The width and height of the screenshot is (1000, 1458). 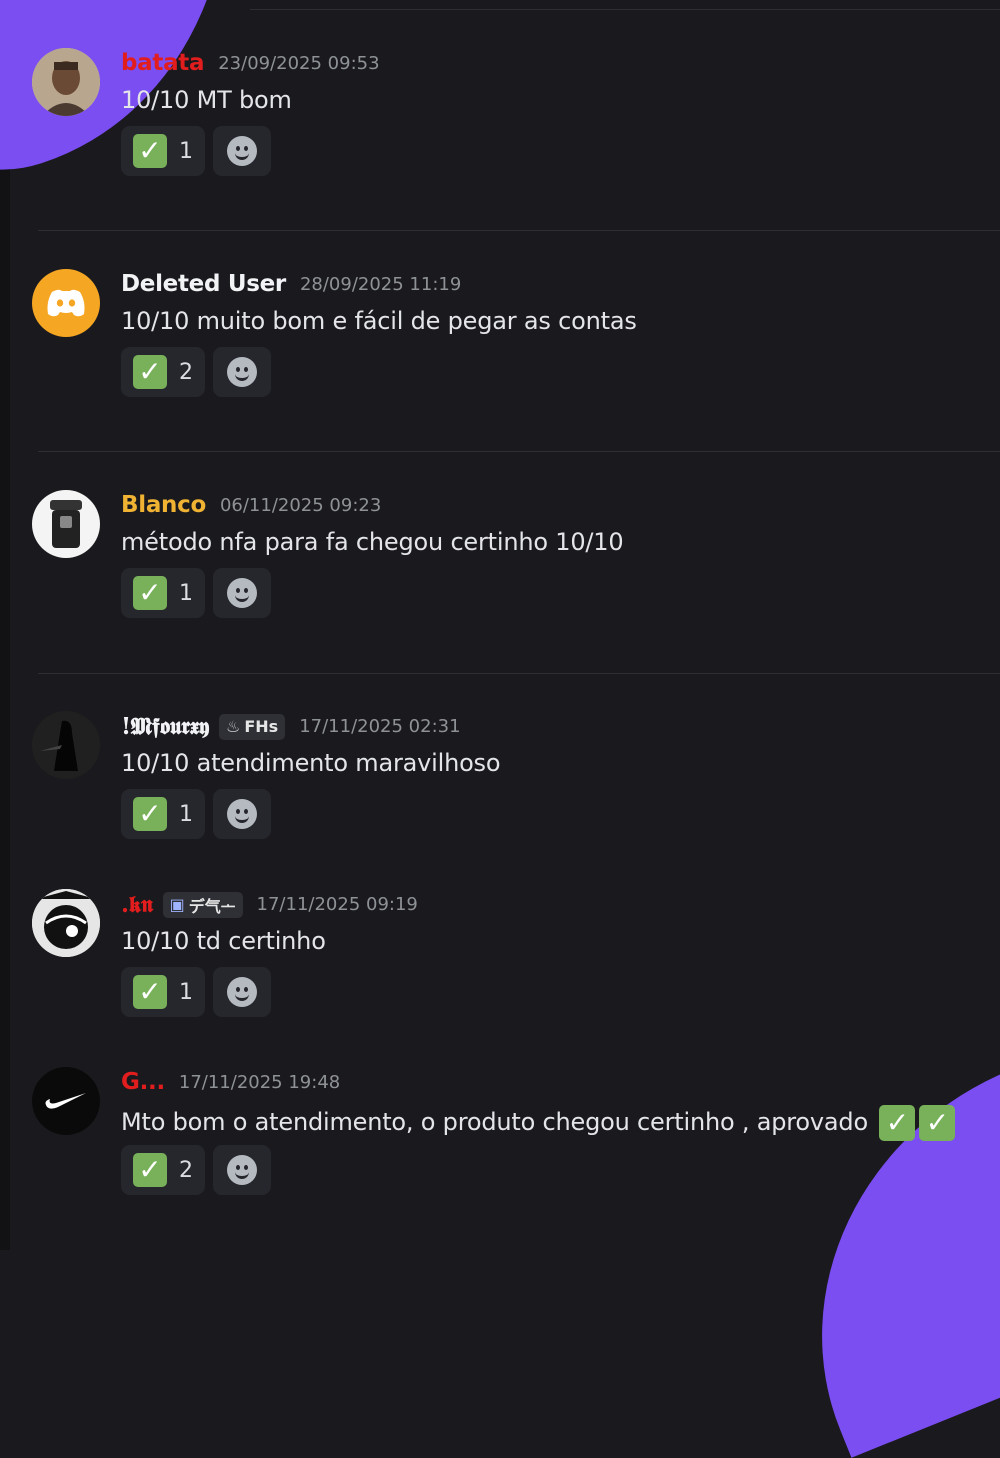 I want to click on message-text: 10/10 td certinho, so click(x=223, y=941).